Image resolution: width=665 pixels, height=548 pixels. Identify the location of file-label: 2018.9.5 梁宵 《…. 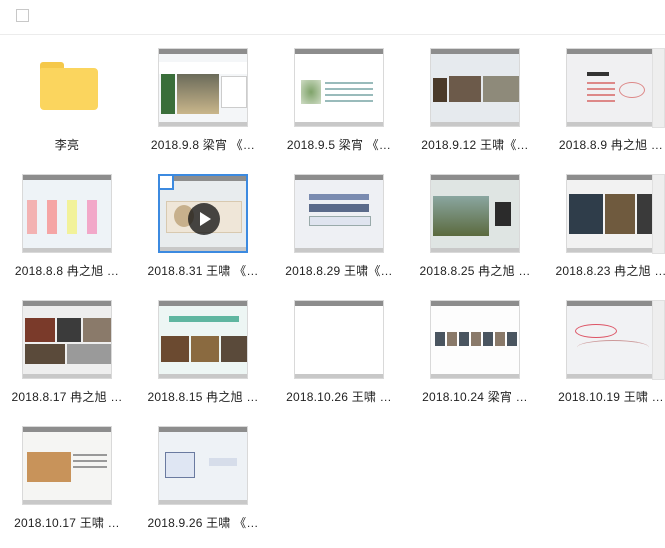
(339, 145).